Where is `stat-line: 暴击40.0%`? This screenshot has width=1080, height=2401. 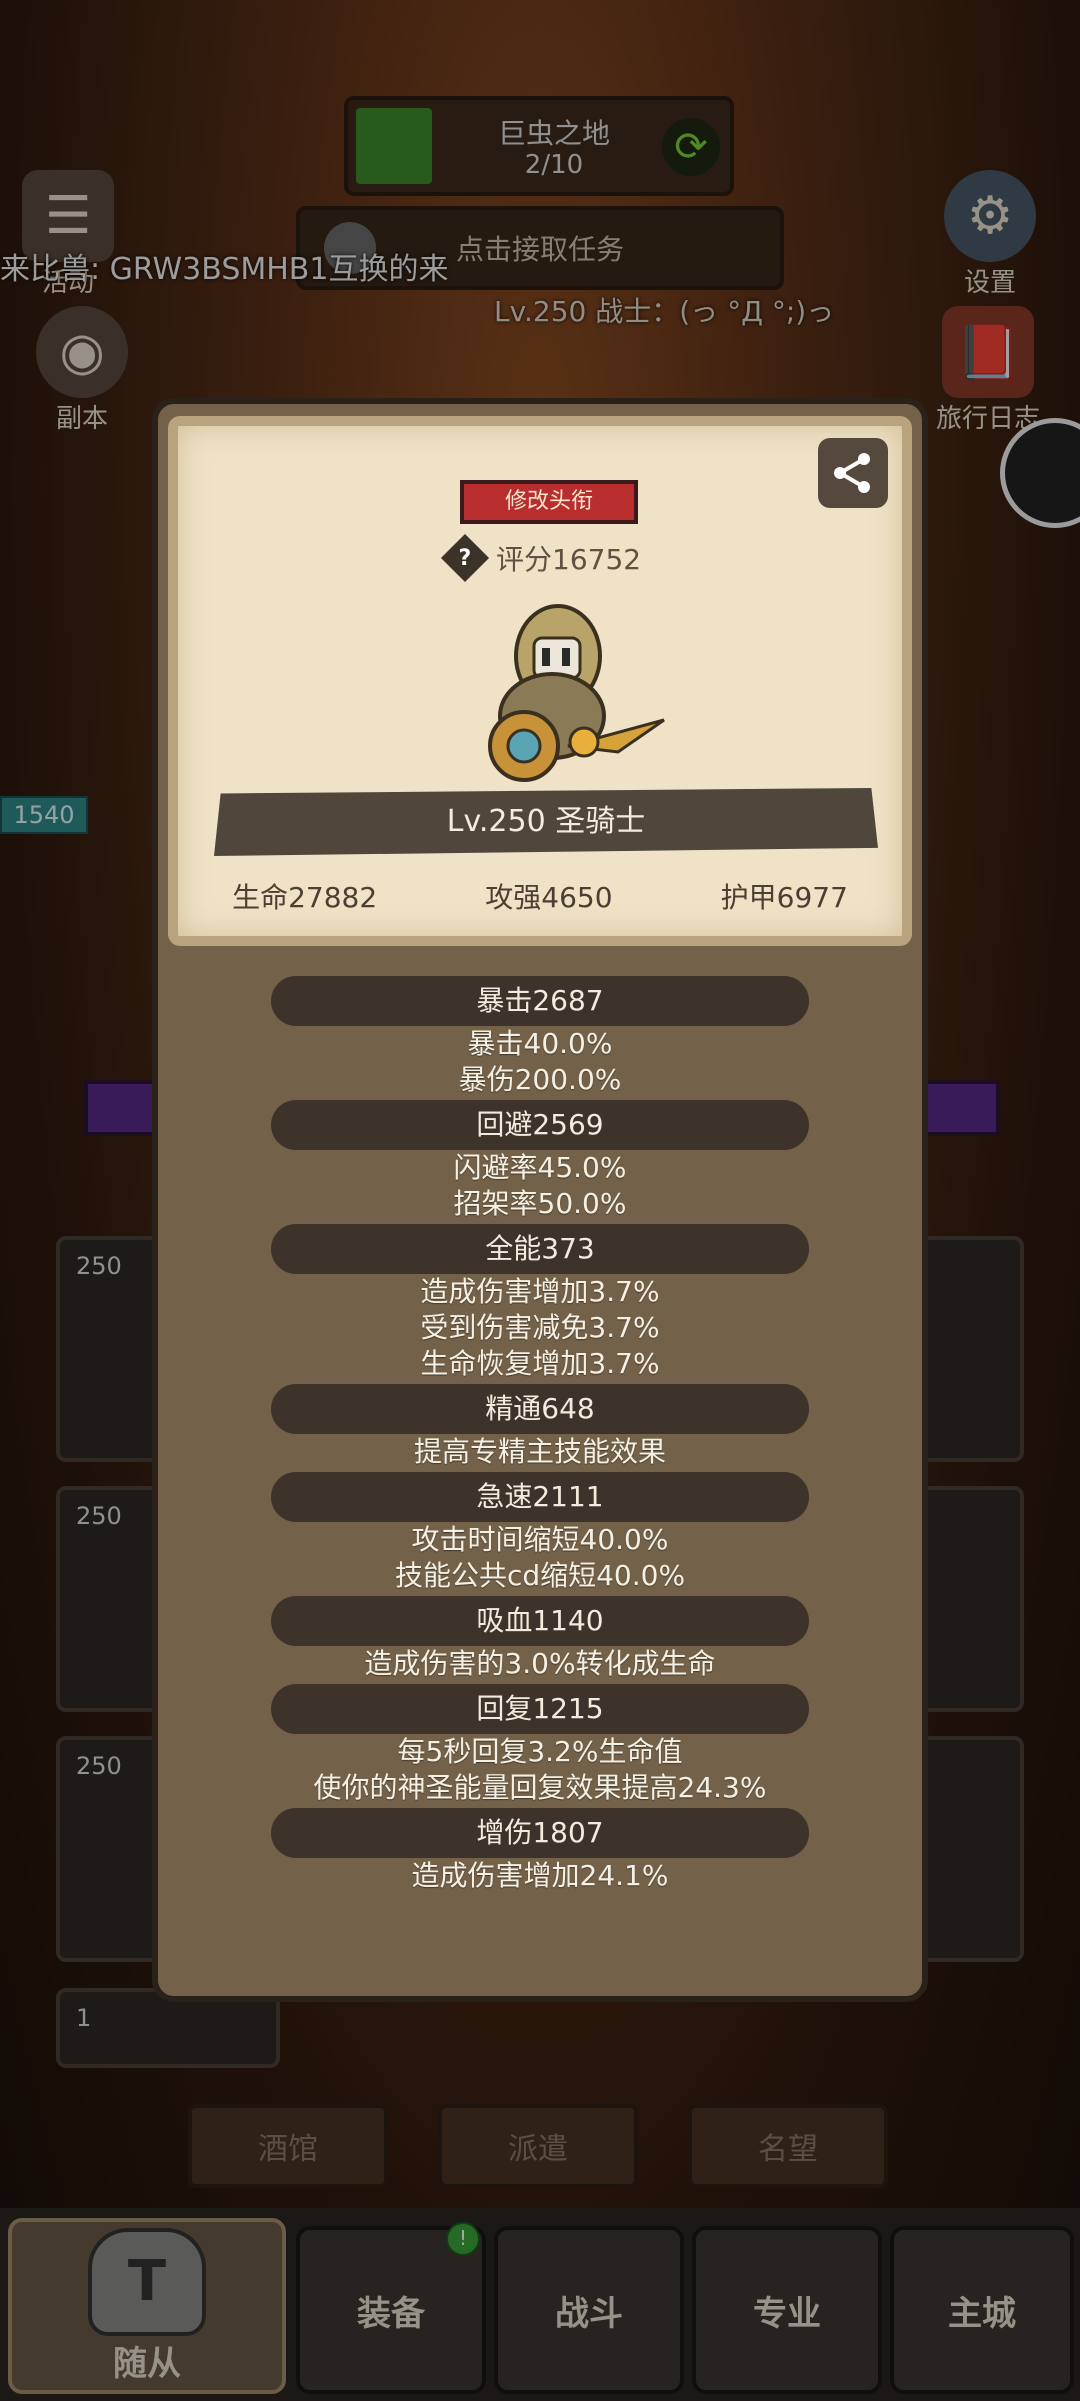
stat-line: 暴击40.0% is located at coordinates (540, 1043).